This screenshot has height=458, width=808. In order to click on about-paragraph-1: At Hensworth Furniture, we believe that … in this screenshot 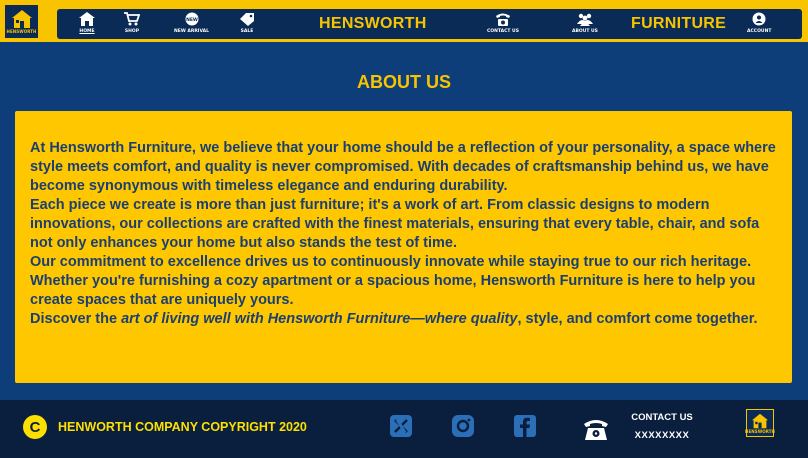, I will do `click(403, 167)`.